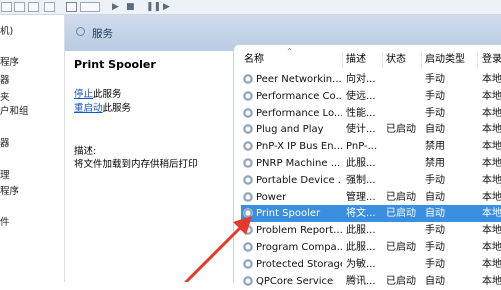  I want to click on annotation-arrow, so click(218, 249).